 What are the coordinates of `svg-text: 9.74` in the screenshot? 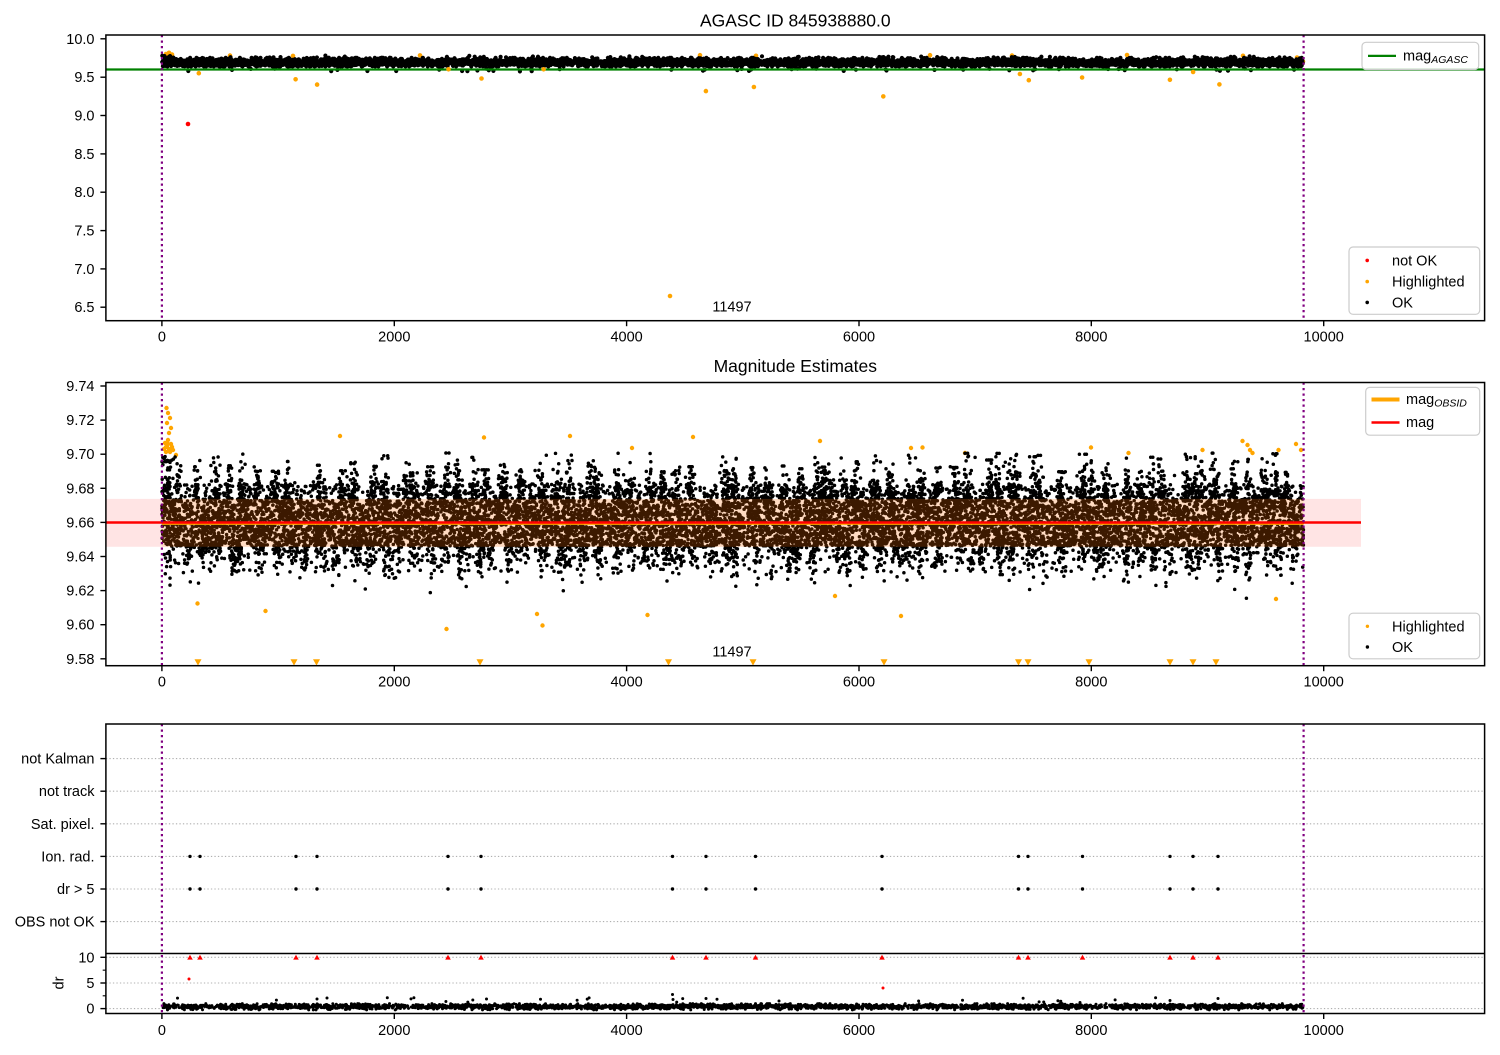 It's located at (80, 387).